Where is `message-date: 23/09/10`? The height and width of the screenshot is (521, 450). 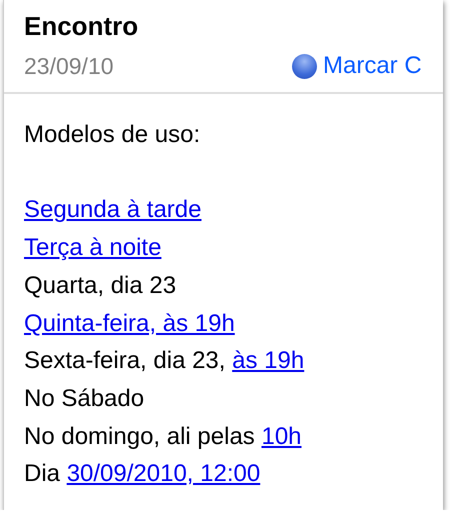
message-date: 23/09/10 is located at coordinates (69, 66).